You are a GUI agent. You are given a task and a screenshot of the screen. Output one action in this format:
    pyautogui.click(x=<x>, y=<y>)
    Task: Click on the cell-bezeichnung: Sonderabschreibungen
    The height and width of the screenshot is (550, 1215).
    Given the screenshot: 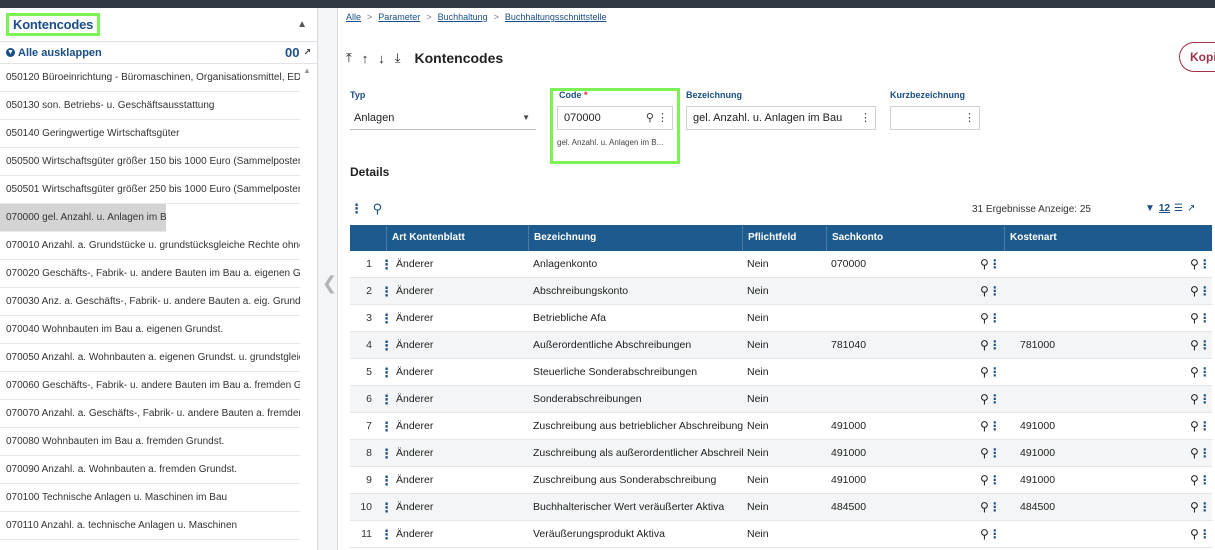 What is the action you would take?
    pyautogui.click(x=638, y=399)
    